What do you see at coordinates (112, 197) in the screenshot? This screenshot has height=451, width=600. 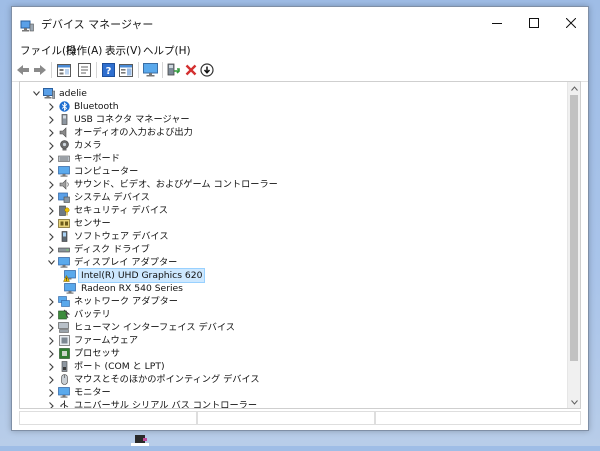 I see `tree-item-label: システム デバイス` at bounding box center [112, 197].